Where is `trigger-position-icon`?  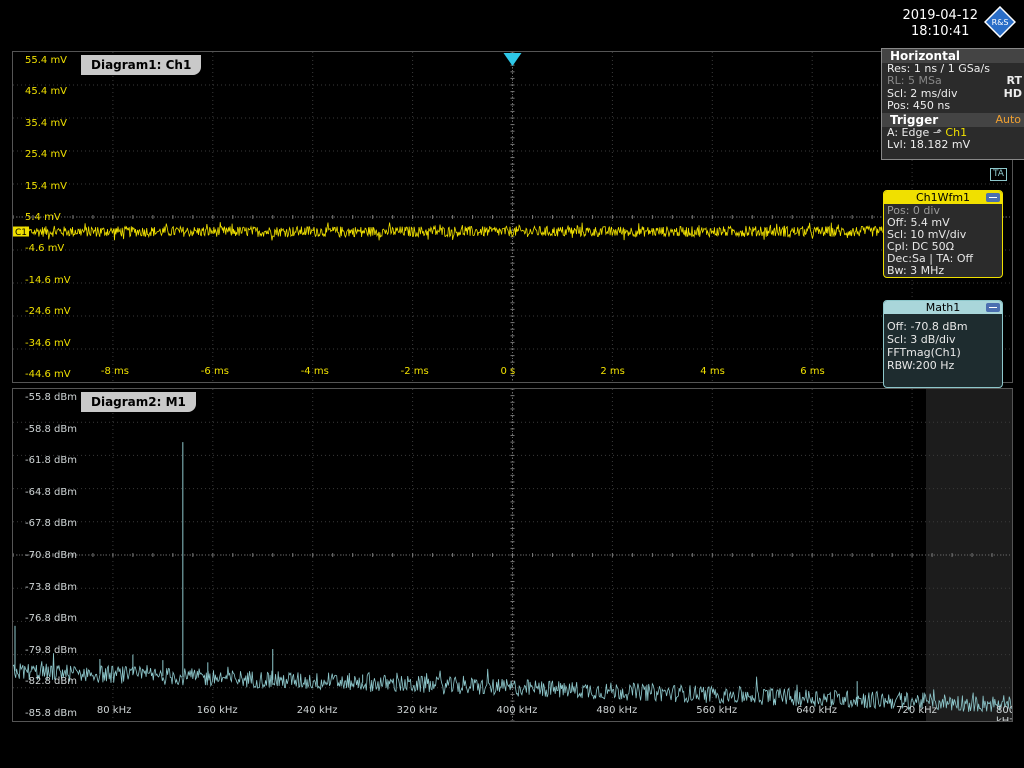
trigger-position-icon is located at coordinates (512, 59).